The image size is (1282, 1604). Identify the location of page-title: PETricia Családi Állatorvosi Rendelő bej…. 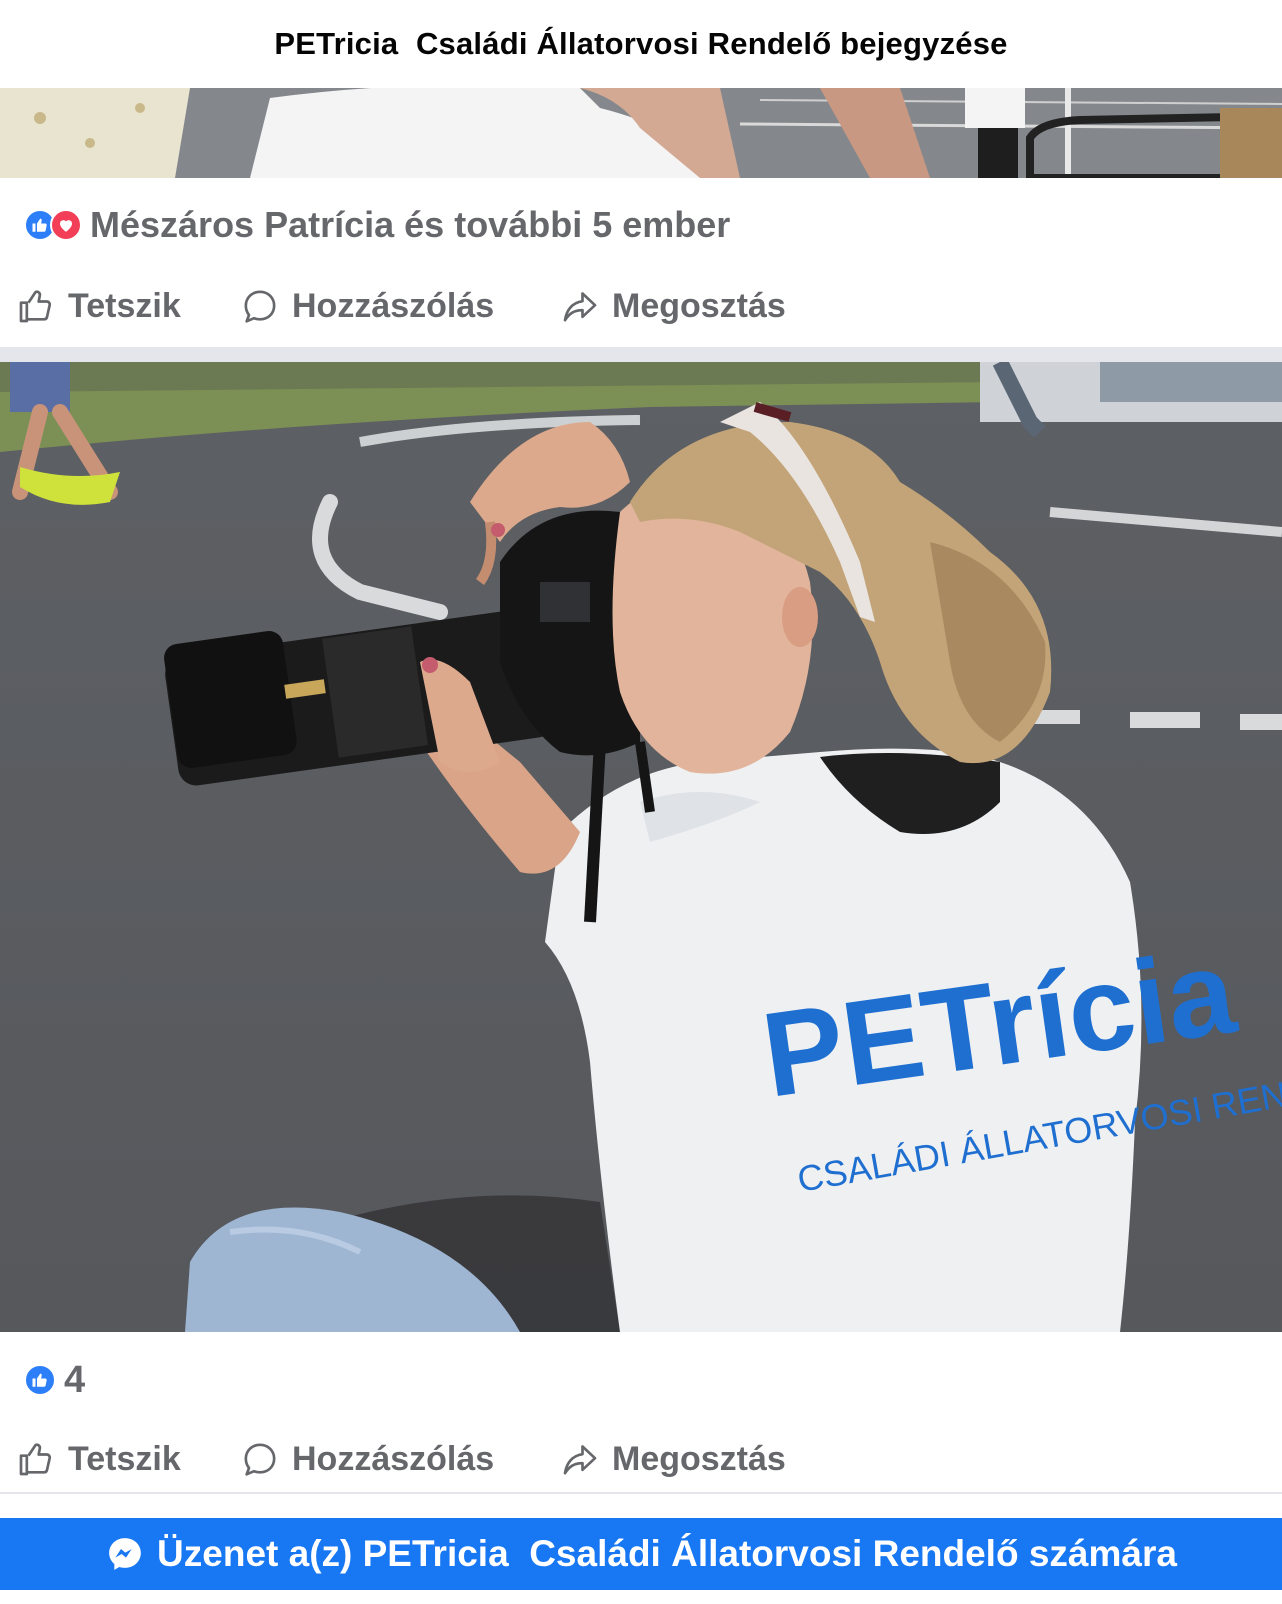
(641, 43).